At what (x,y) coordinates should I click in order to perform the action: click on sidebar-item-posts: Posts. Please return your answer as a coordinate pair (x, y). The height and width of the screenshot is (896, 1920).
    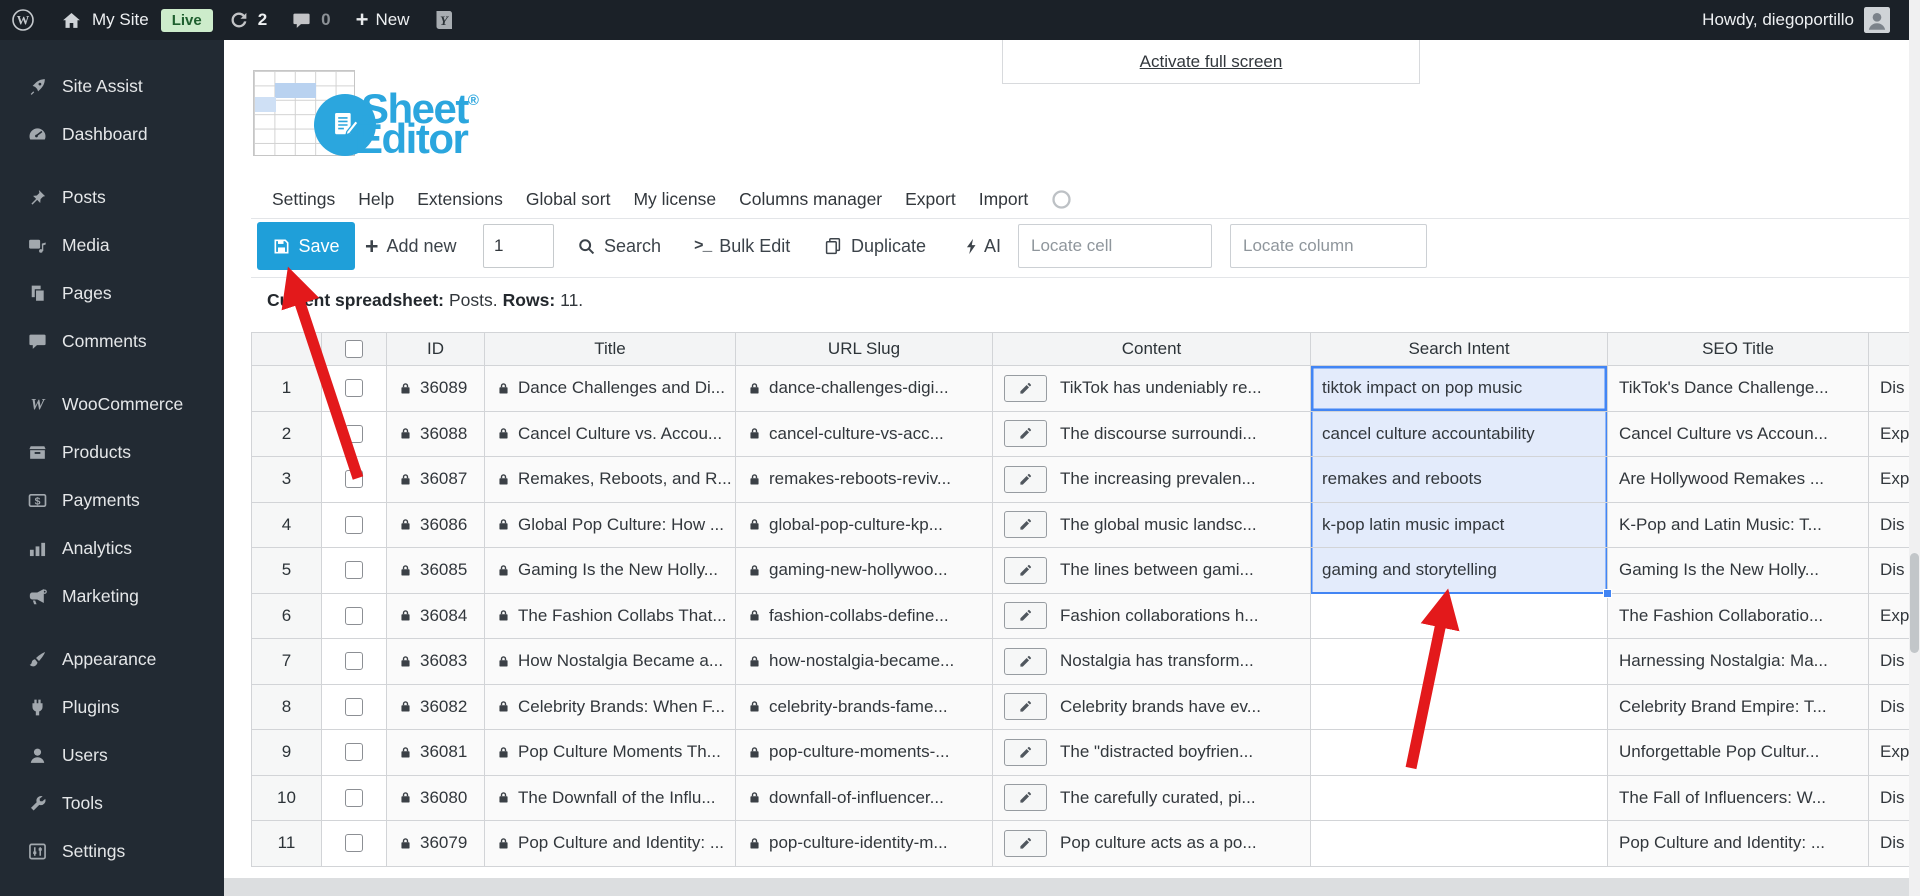
    Looking at the image, I should click on (112, 197).